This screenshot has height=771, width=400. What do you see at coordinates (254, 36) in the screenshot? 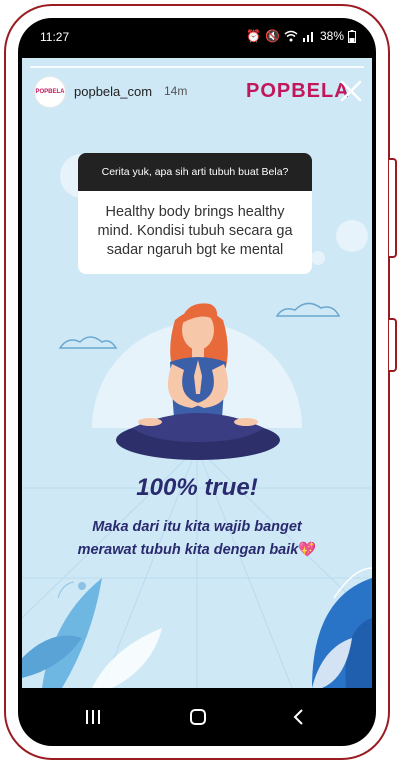
I see `alarm-icon: ⏰` at bounding box center [254, 36].